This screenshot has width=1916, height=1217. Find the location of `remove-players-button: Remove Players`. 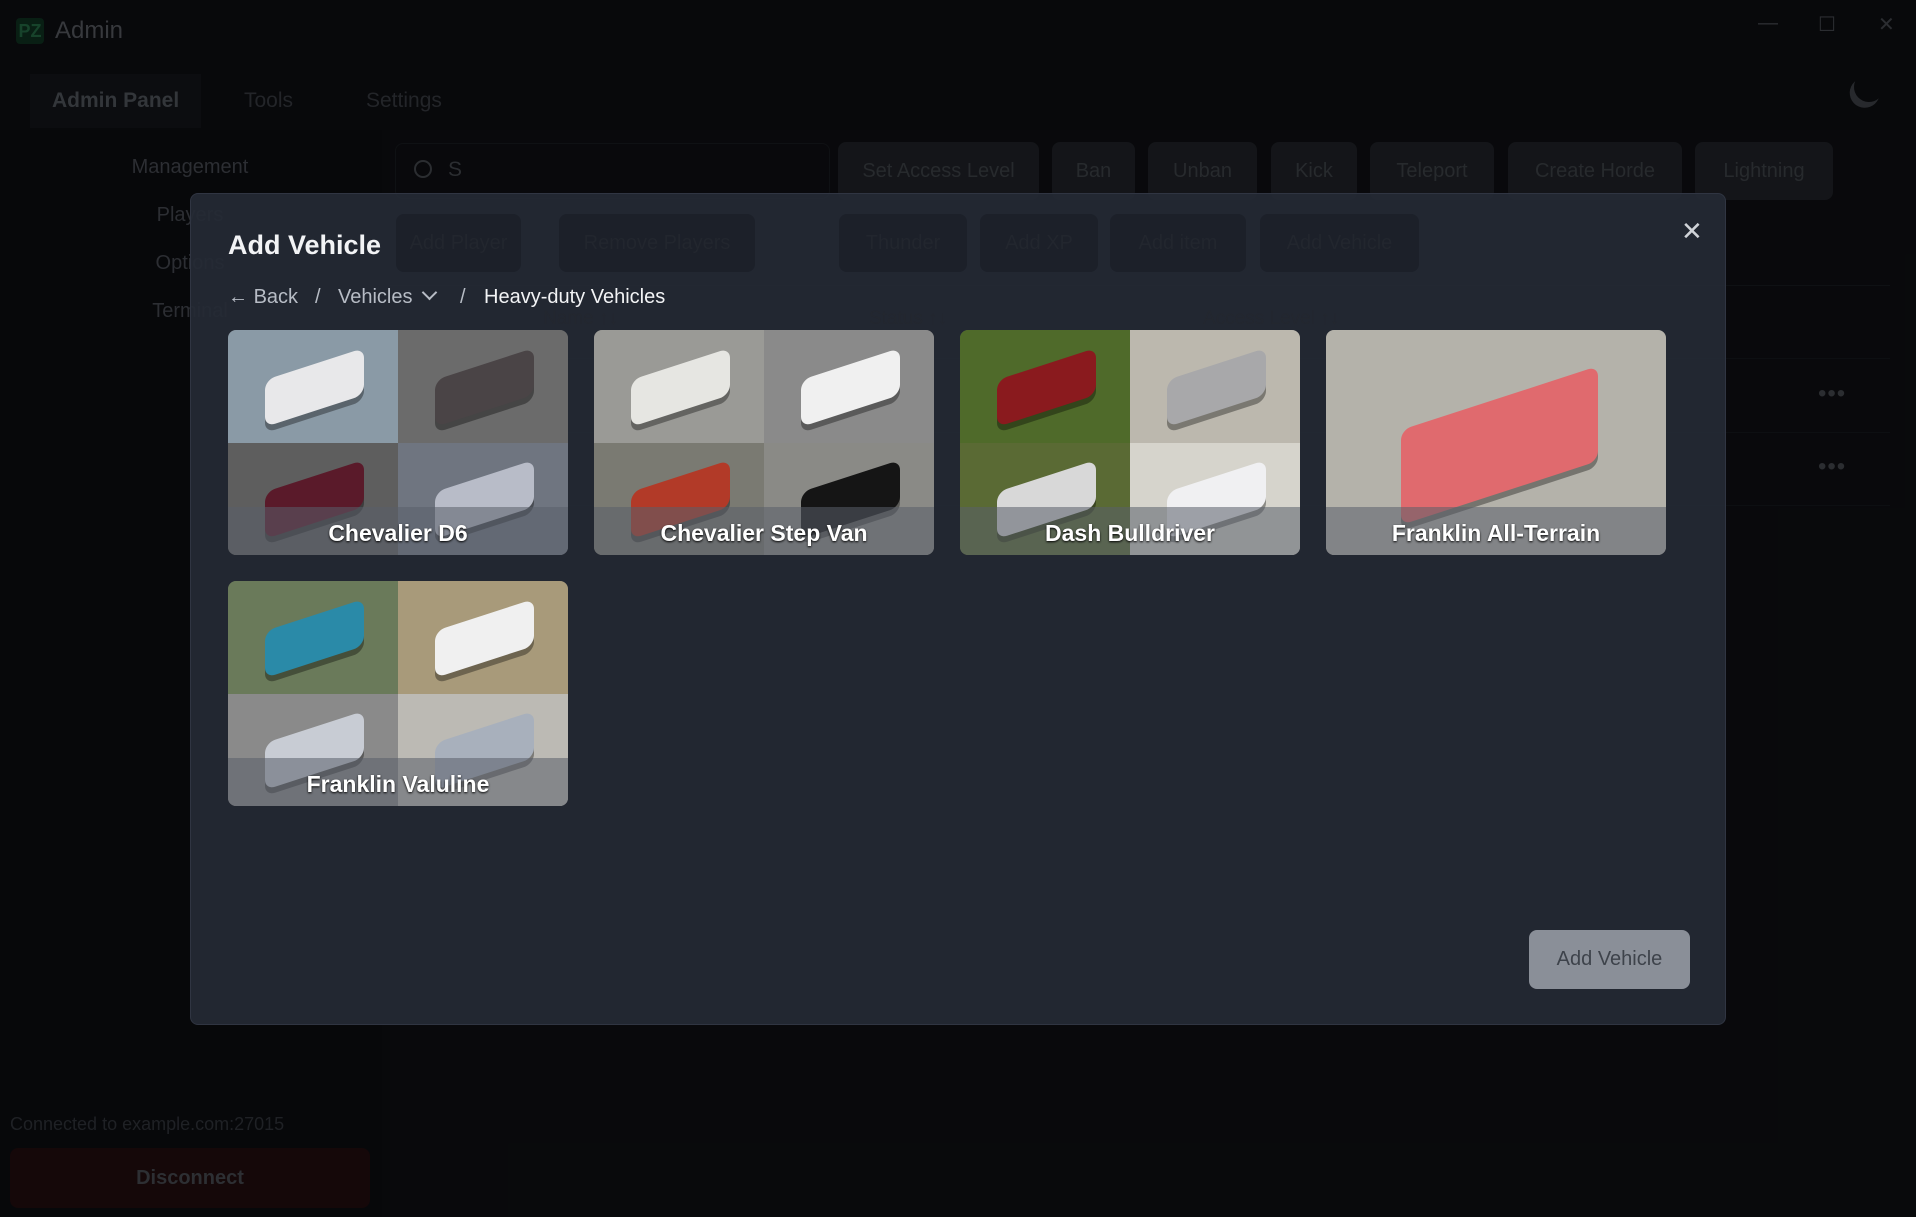

remove-players-button: Remove Players is located at coordinates (657, 243).